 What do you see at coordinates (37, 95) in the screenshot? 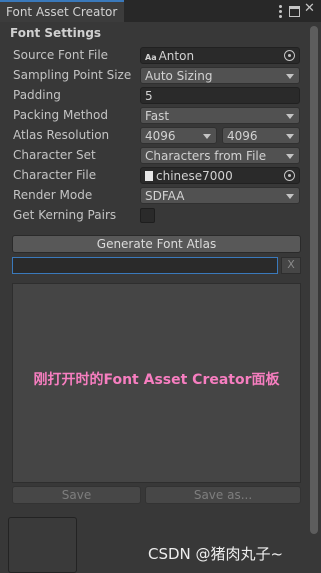
I see `padding-label: Padding` at bounding box center [37, 95].